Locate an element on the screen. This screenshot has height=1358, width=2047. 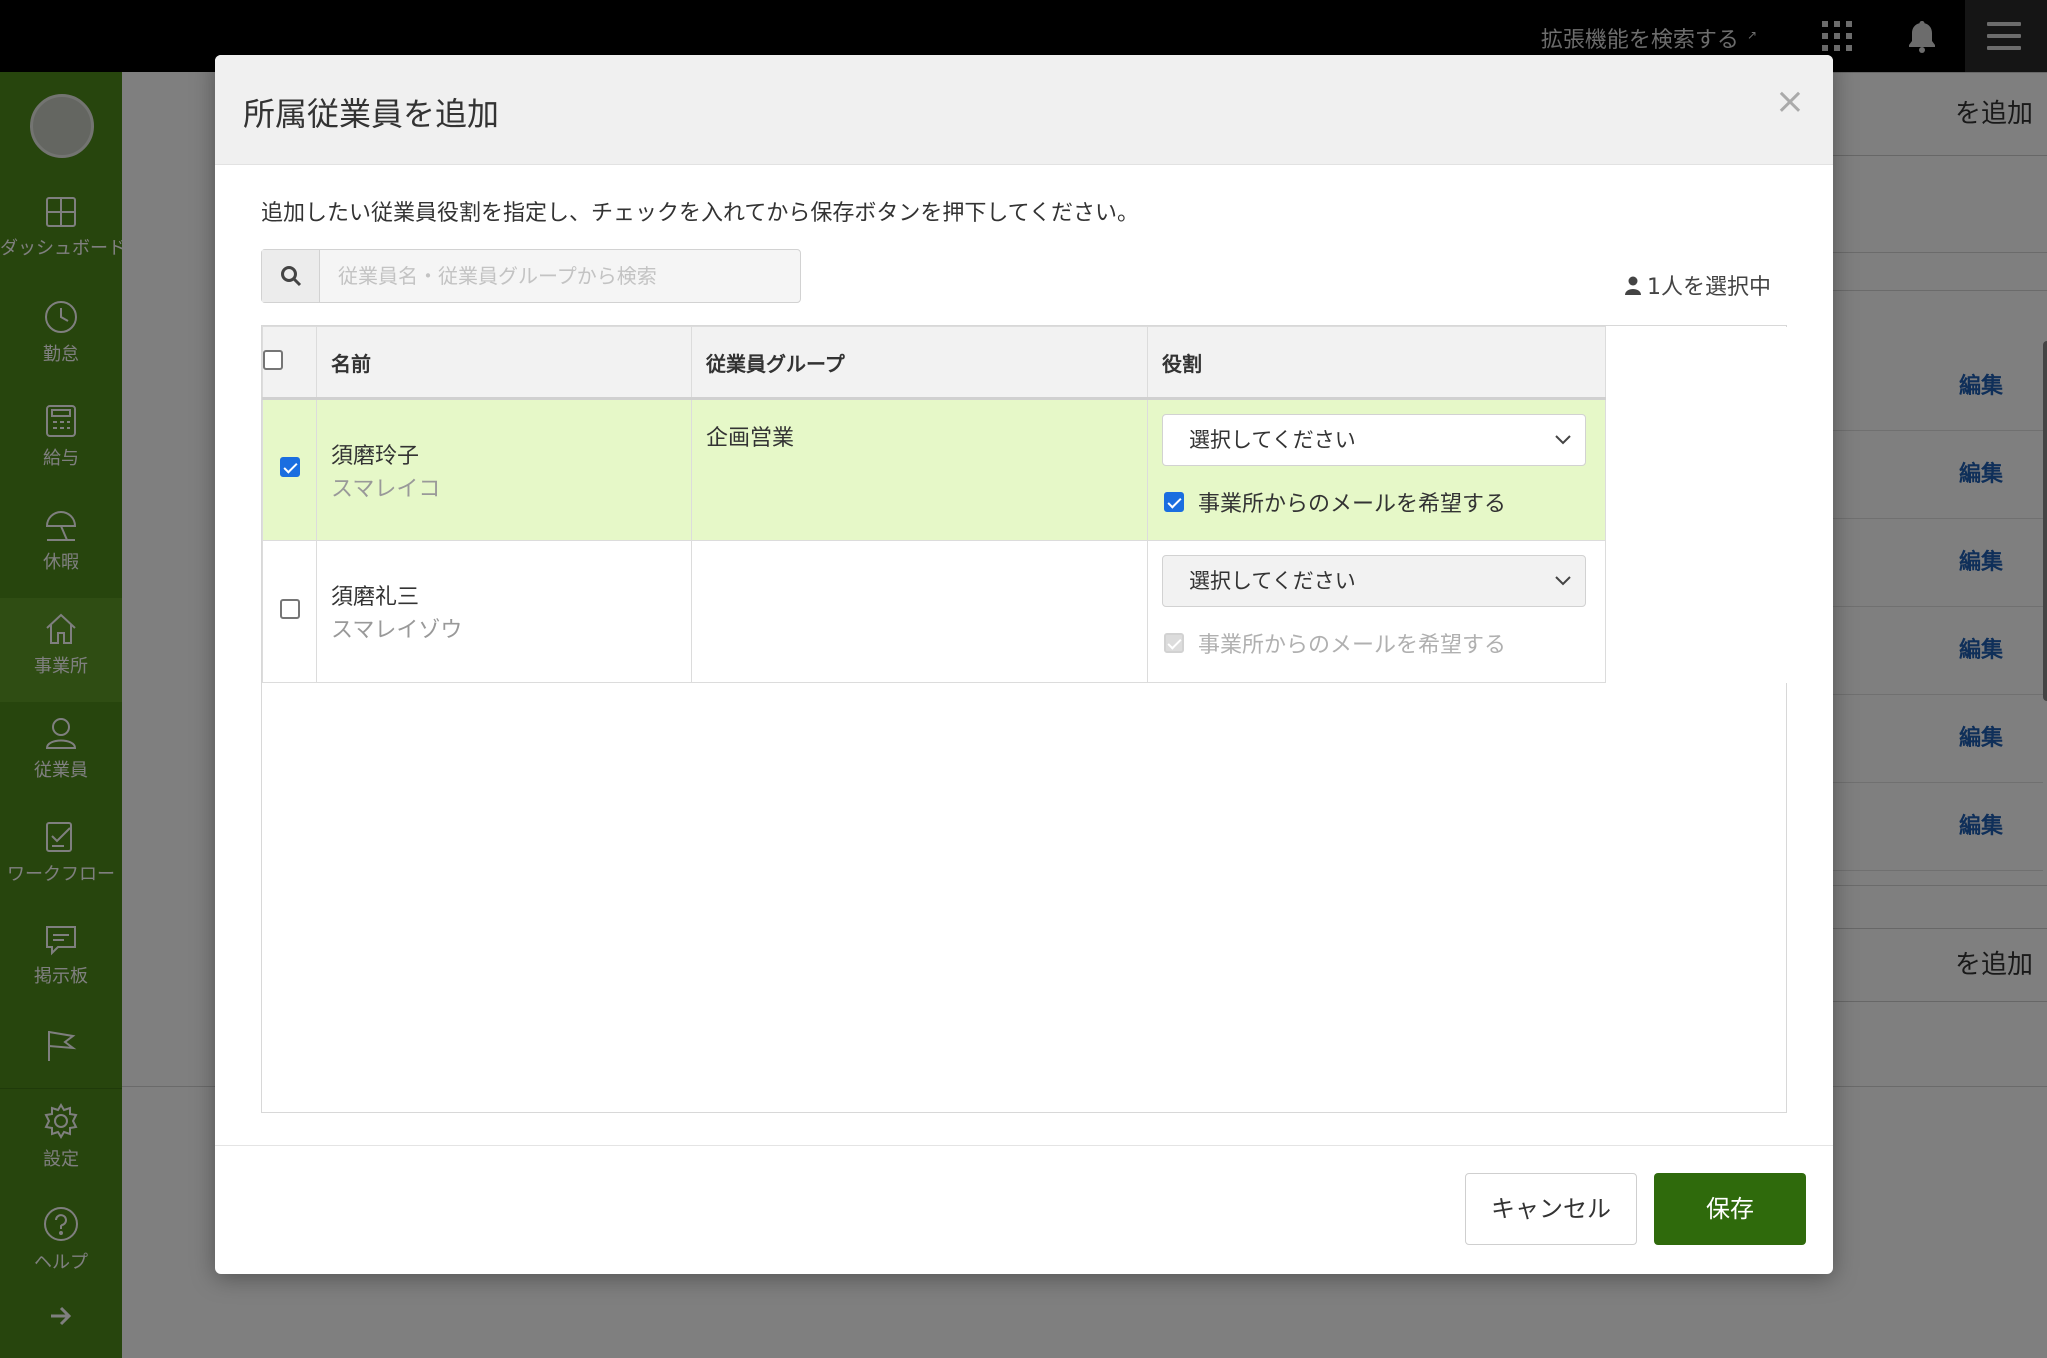
column-header-role: 役割 is located at coordinates (1376, 363).